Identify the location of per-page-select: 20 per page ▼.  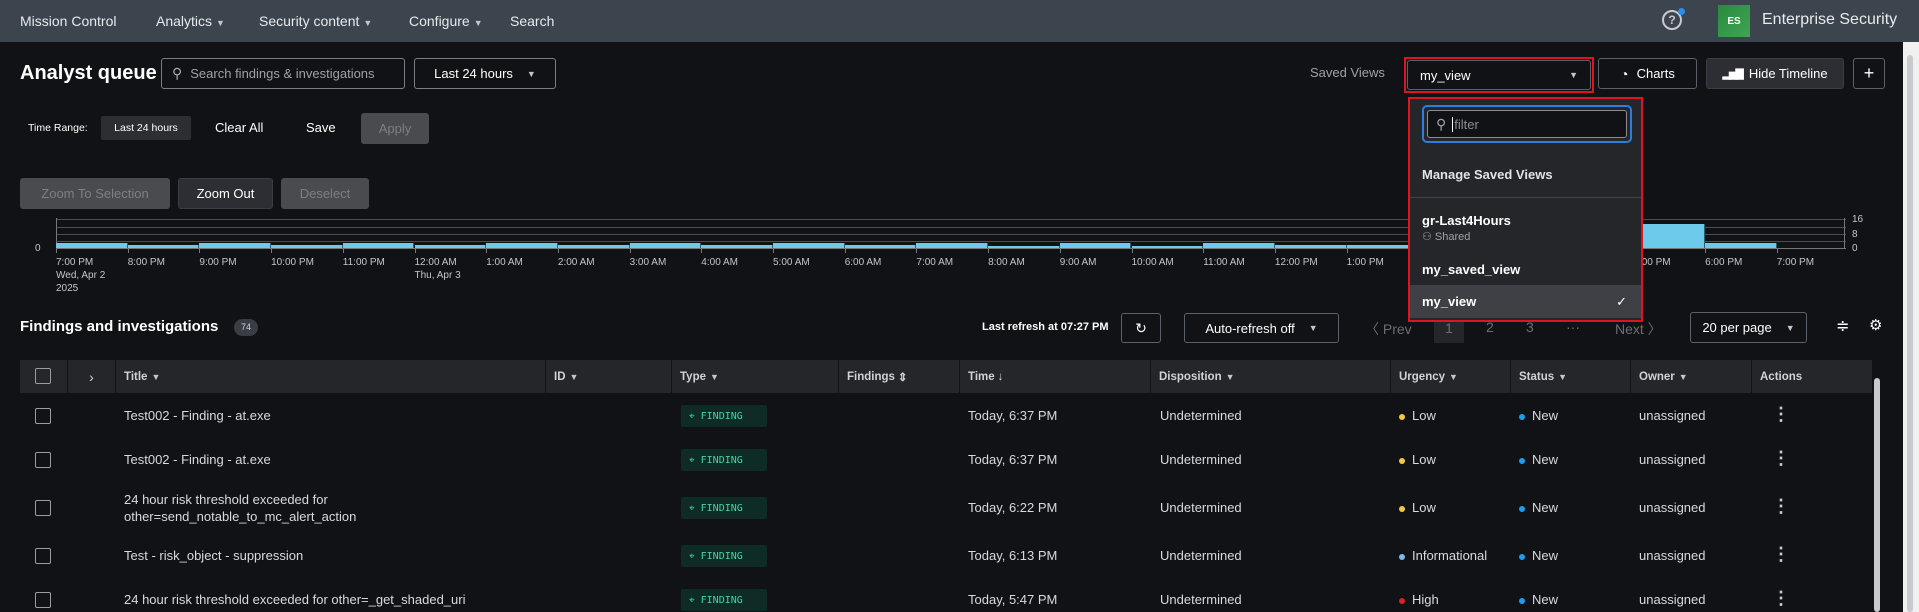
(1748, 327).